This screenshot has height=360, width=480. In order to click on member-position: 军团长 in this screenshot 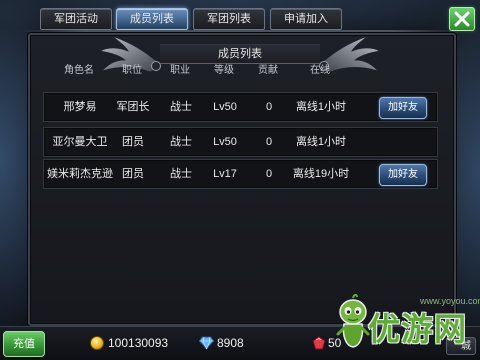, I will do `click(133, 107)`.